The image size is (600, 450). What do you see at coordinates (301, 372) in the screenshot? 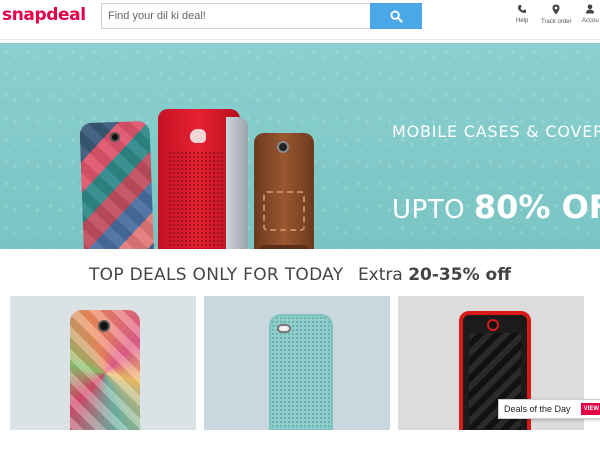
I see `mint-phone-case-image` at bounding box center [301, 372].